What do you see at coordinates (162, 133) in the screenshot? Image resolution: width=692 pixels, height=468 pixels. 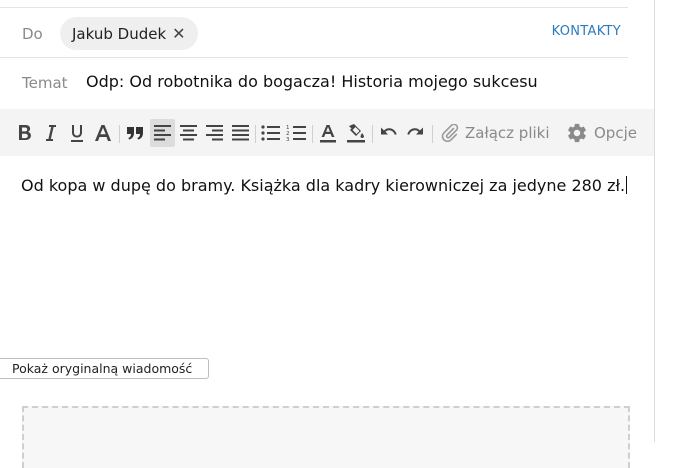 I see `align-left-icon` at bounding box center [162, 133].